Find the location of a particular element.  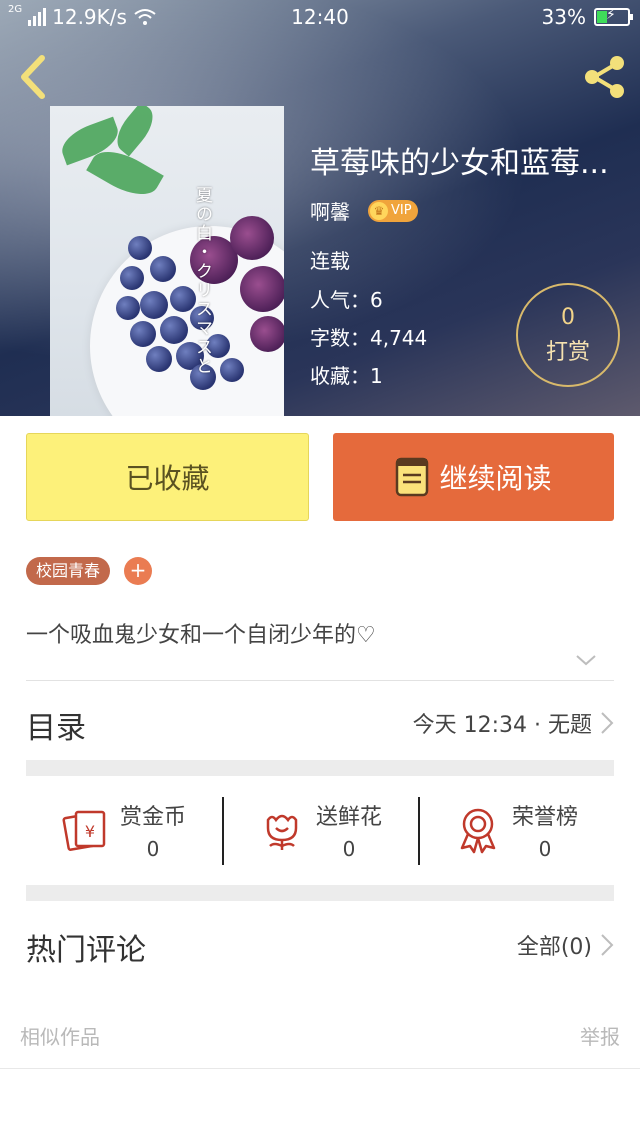

coin-reward-count: 0 is located at coordinates (153, 849).